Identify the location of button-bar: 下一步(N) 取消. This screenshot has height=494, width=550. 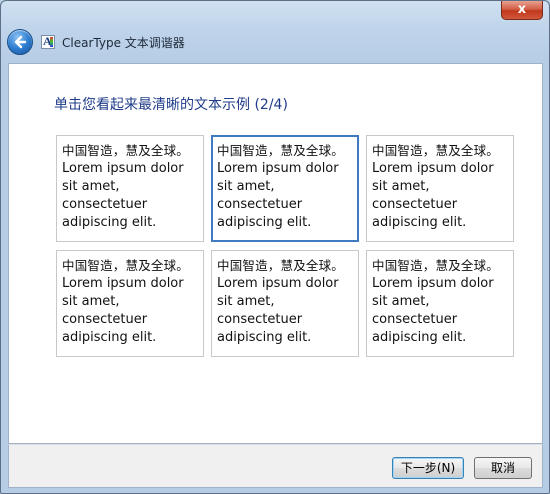
(275, 466).